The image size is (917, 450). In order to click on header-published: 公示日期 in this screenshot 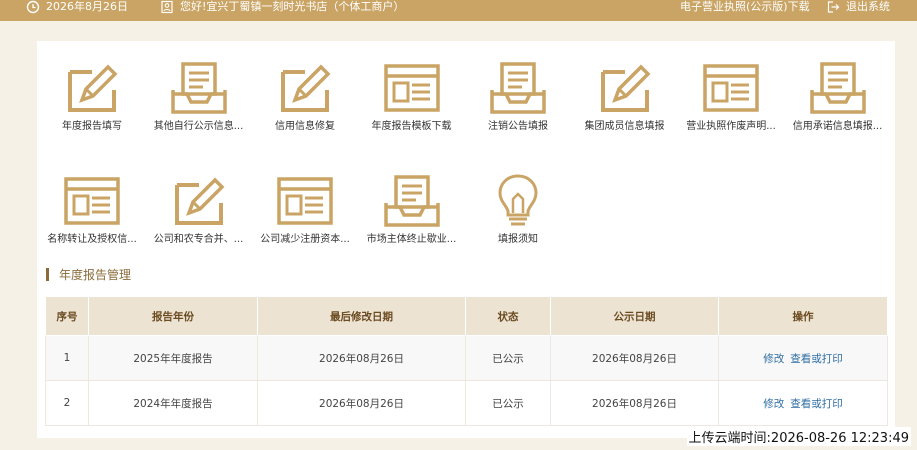, I will do `click(634, 316)`.